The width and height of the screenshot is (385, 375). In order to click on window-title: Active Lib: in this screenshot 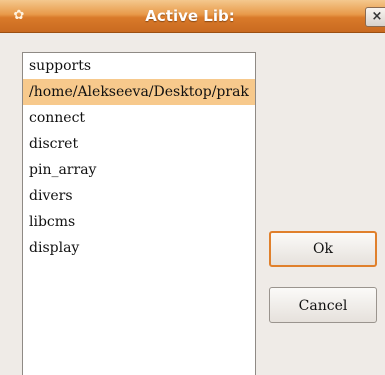, I will do `click(190, 16)`.